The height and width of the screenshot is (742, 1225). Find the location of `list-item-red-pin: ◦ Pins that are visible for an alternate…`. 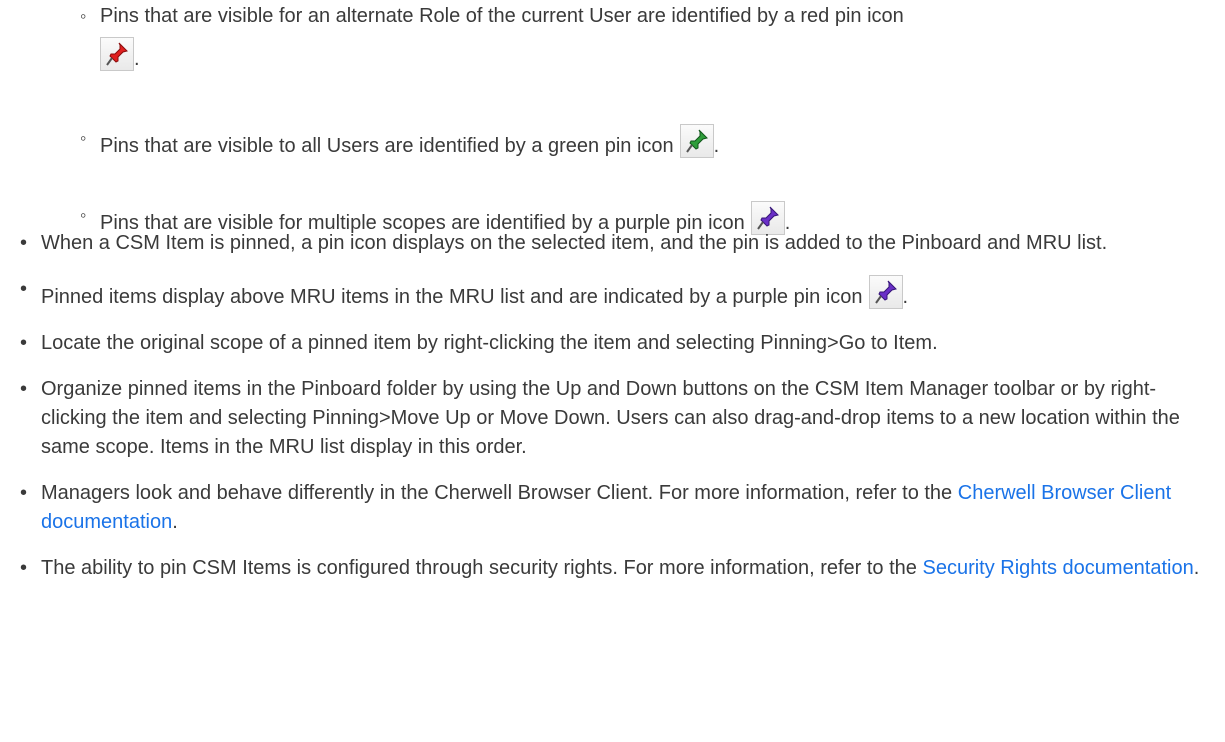

list-item-red-pin: ◦ Pins that are visible for an alternate… is located at coordinates (640, 48).